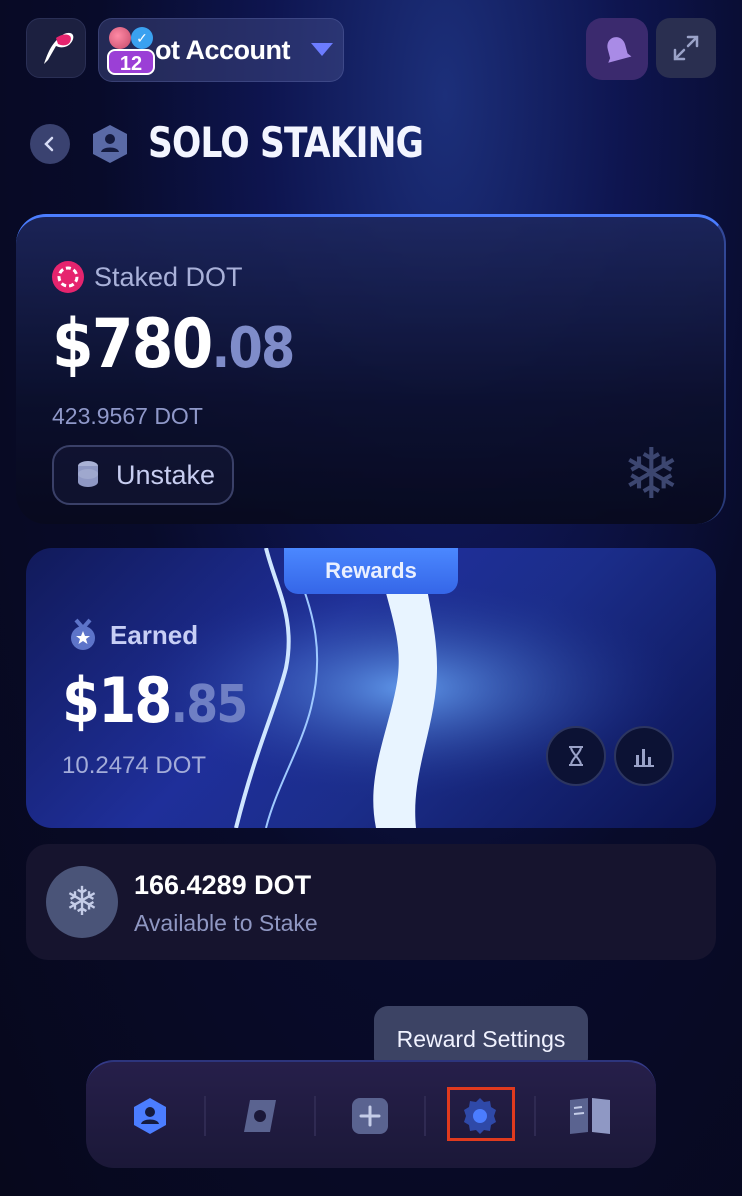  I want to click on pending-rewards-button, so click(576, 756).